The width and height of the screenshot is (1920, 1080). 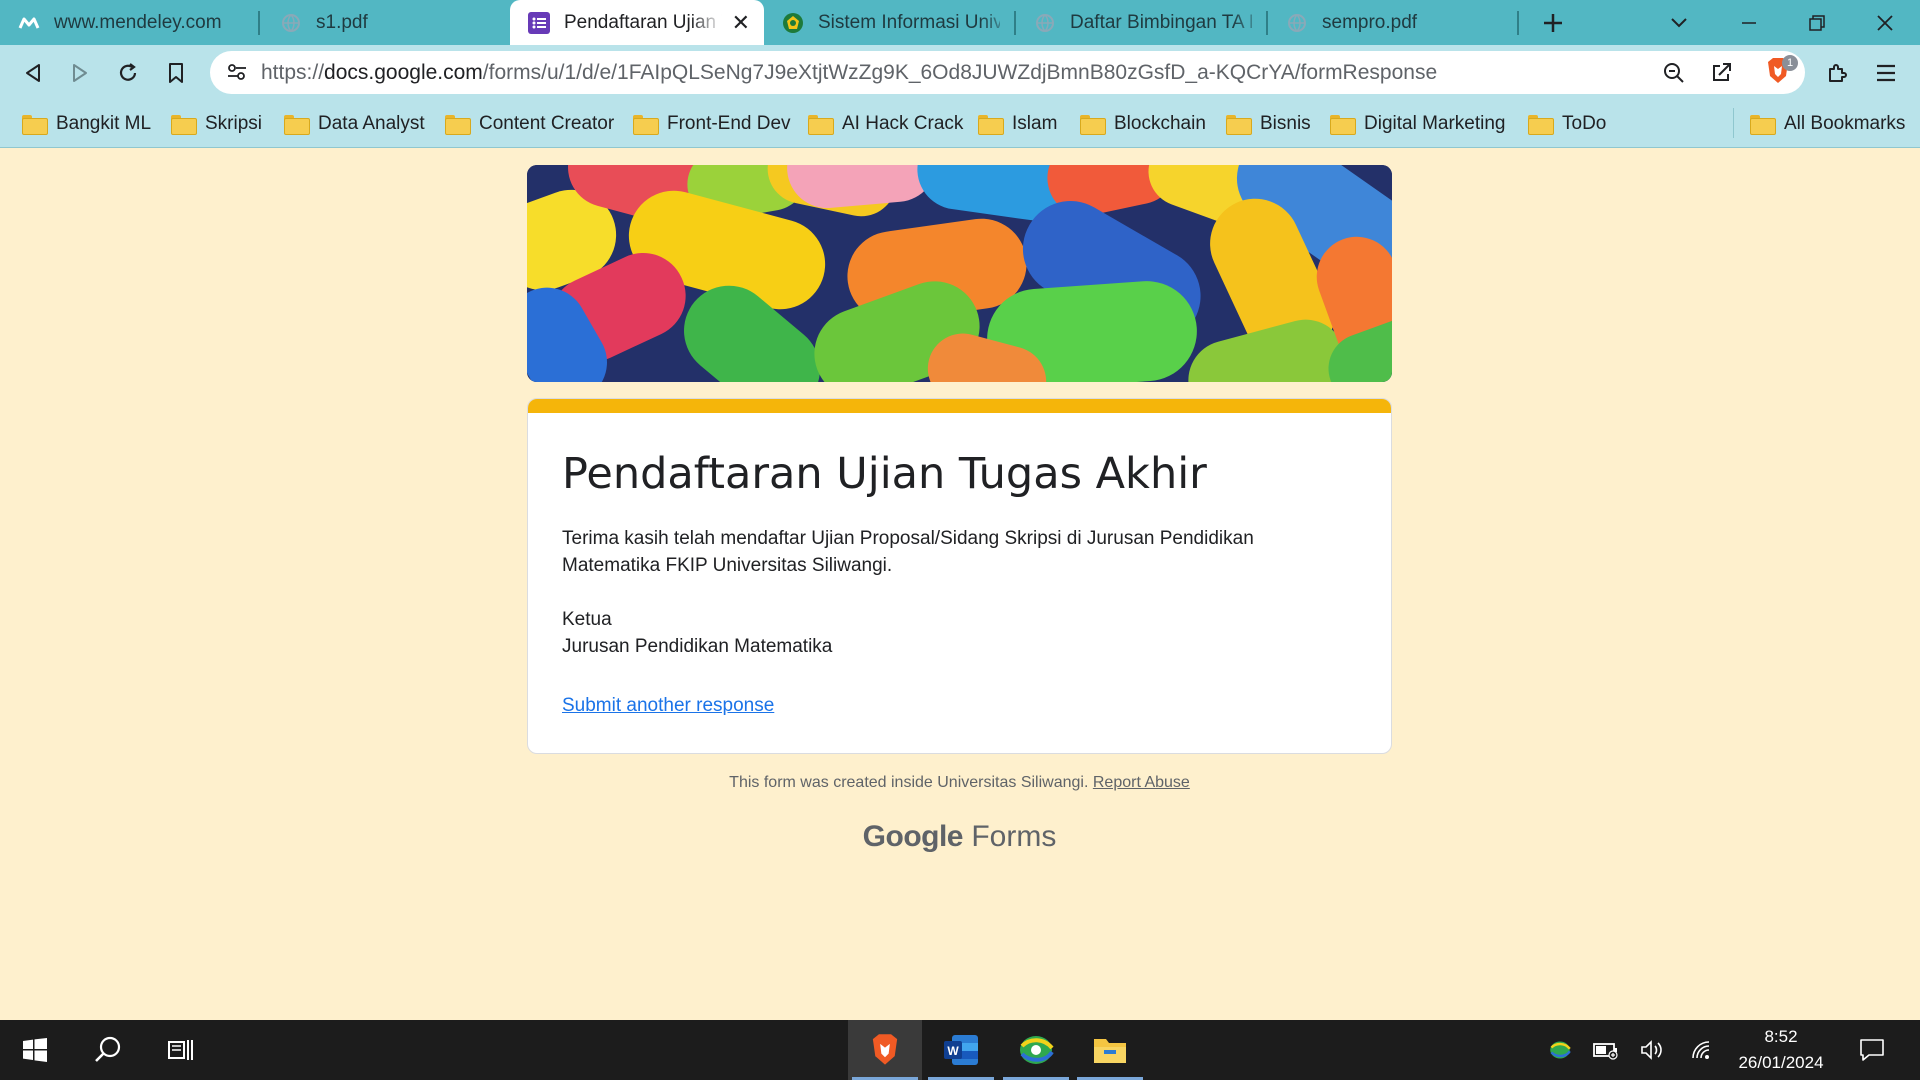 I want to click on task-view-button, so click(x=180, y=1050).